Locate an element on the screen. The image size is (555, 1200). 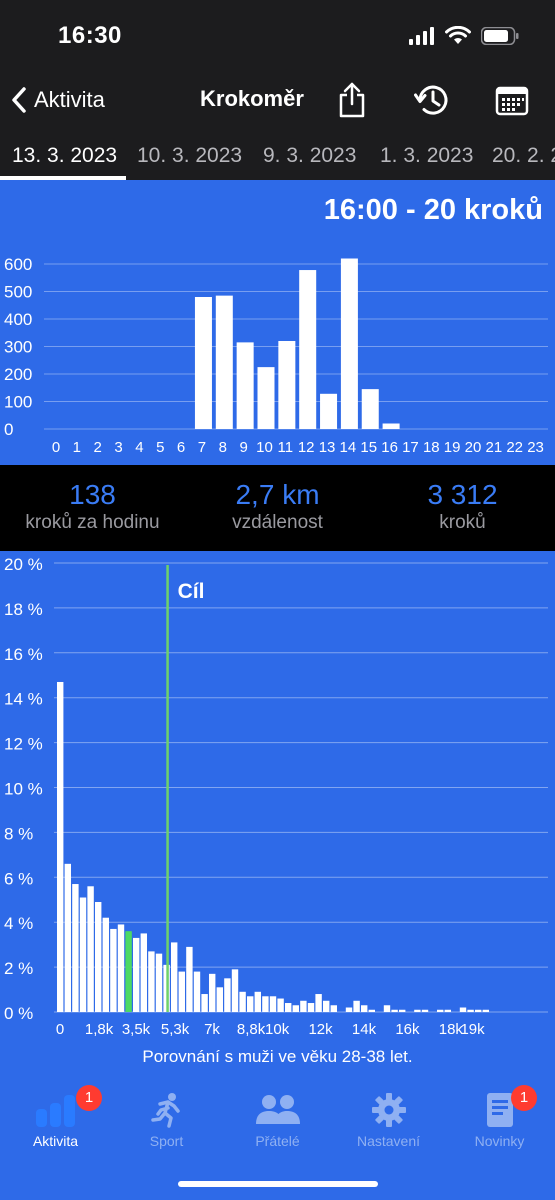
hourly-y-tick-label: 400 is located at coordinates (18, 319).